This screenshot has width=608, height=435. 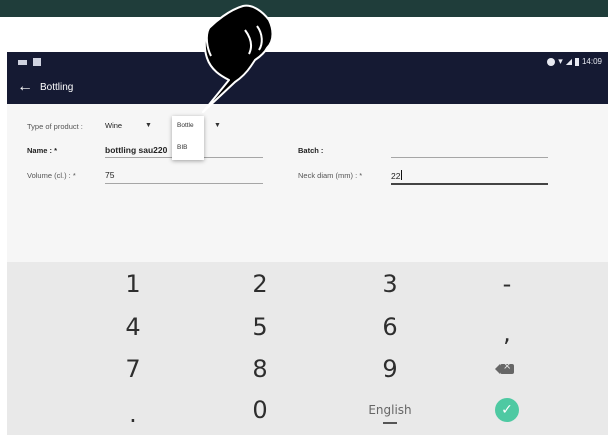 I want to click on text-cursor, so click(x=402, y=175).